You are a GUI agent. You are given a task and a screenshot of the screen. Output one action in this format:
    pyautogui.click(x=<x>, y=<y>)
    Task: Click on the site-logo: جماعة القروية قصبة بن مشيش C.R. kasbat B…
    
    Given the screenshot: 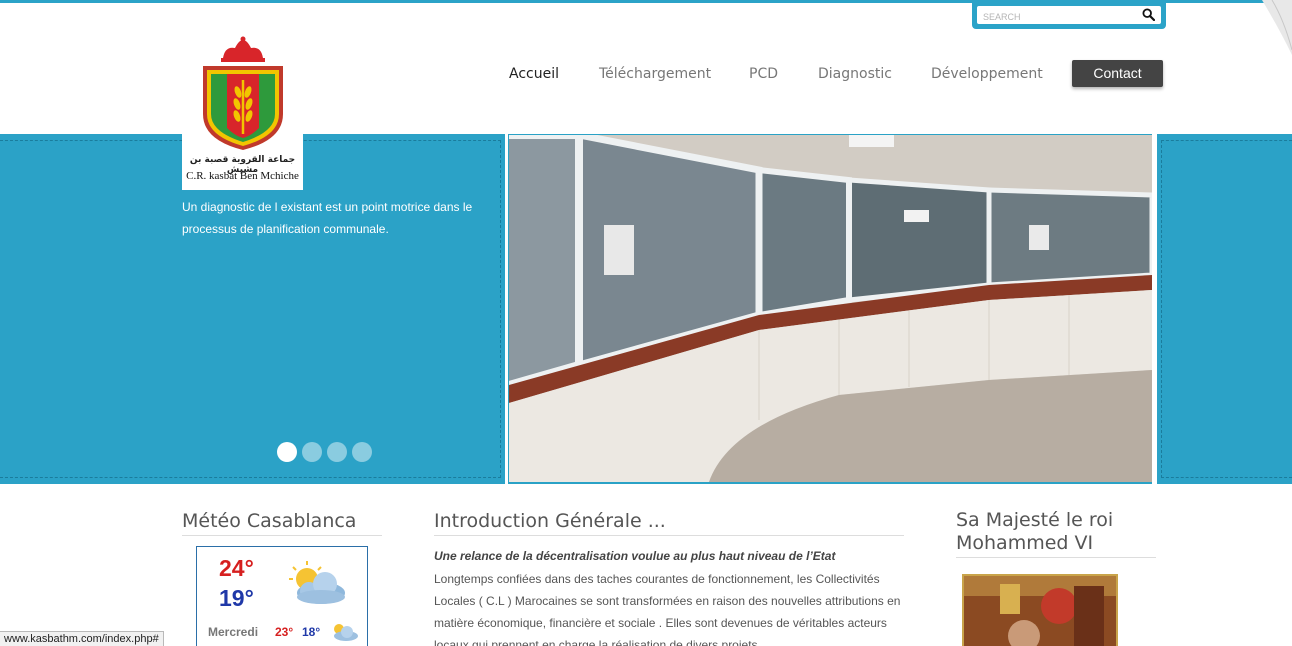 What is the action you would take?
    pyautogui.click(x=242, y=110)
    